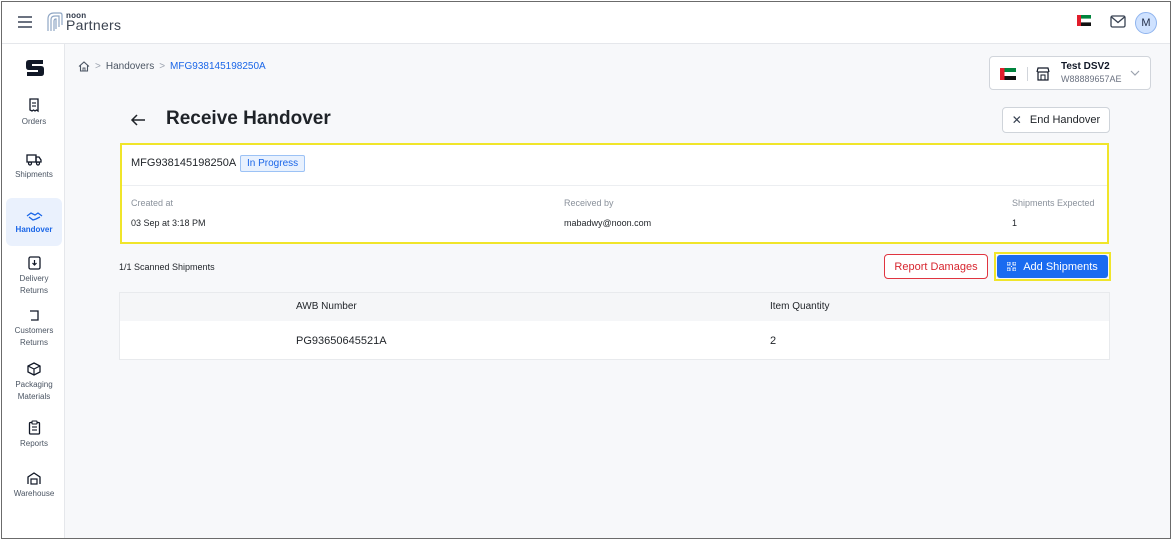 The image size is (1172, 540). I want to click on sidebar-item-customers-returns: Customers Returns, so click(34, 330).